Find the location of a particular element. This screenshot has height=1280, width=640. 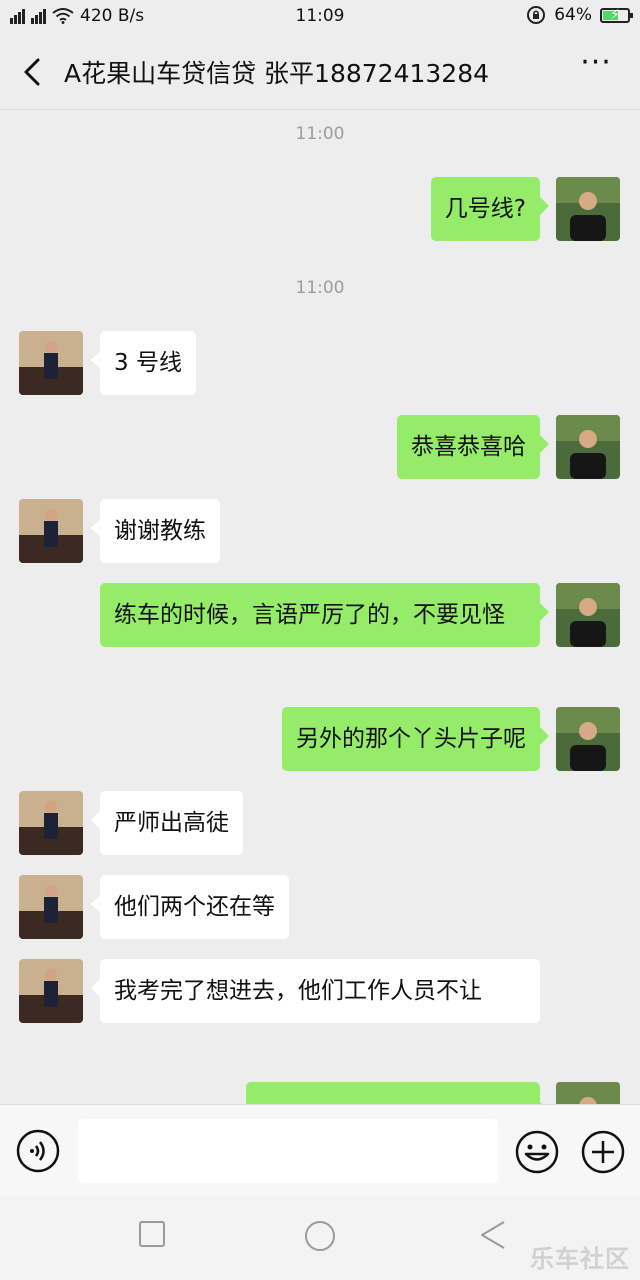

message-bubble-outgoing: 另外的那个丫头片子呢 is located at coordinates (415, 739).